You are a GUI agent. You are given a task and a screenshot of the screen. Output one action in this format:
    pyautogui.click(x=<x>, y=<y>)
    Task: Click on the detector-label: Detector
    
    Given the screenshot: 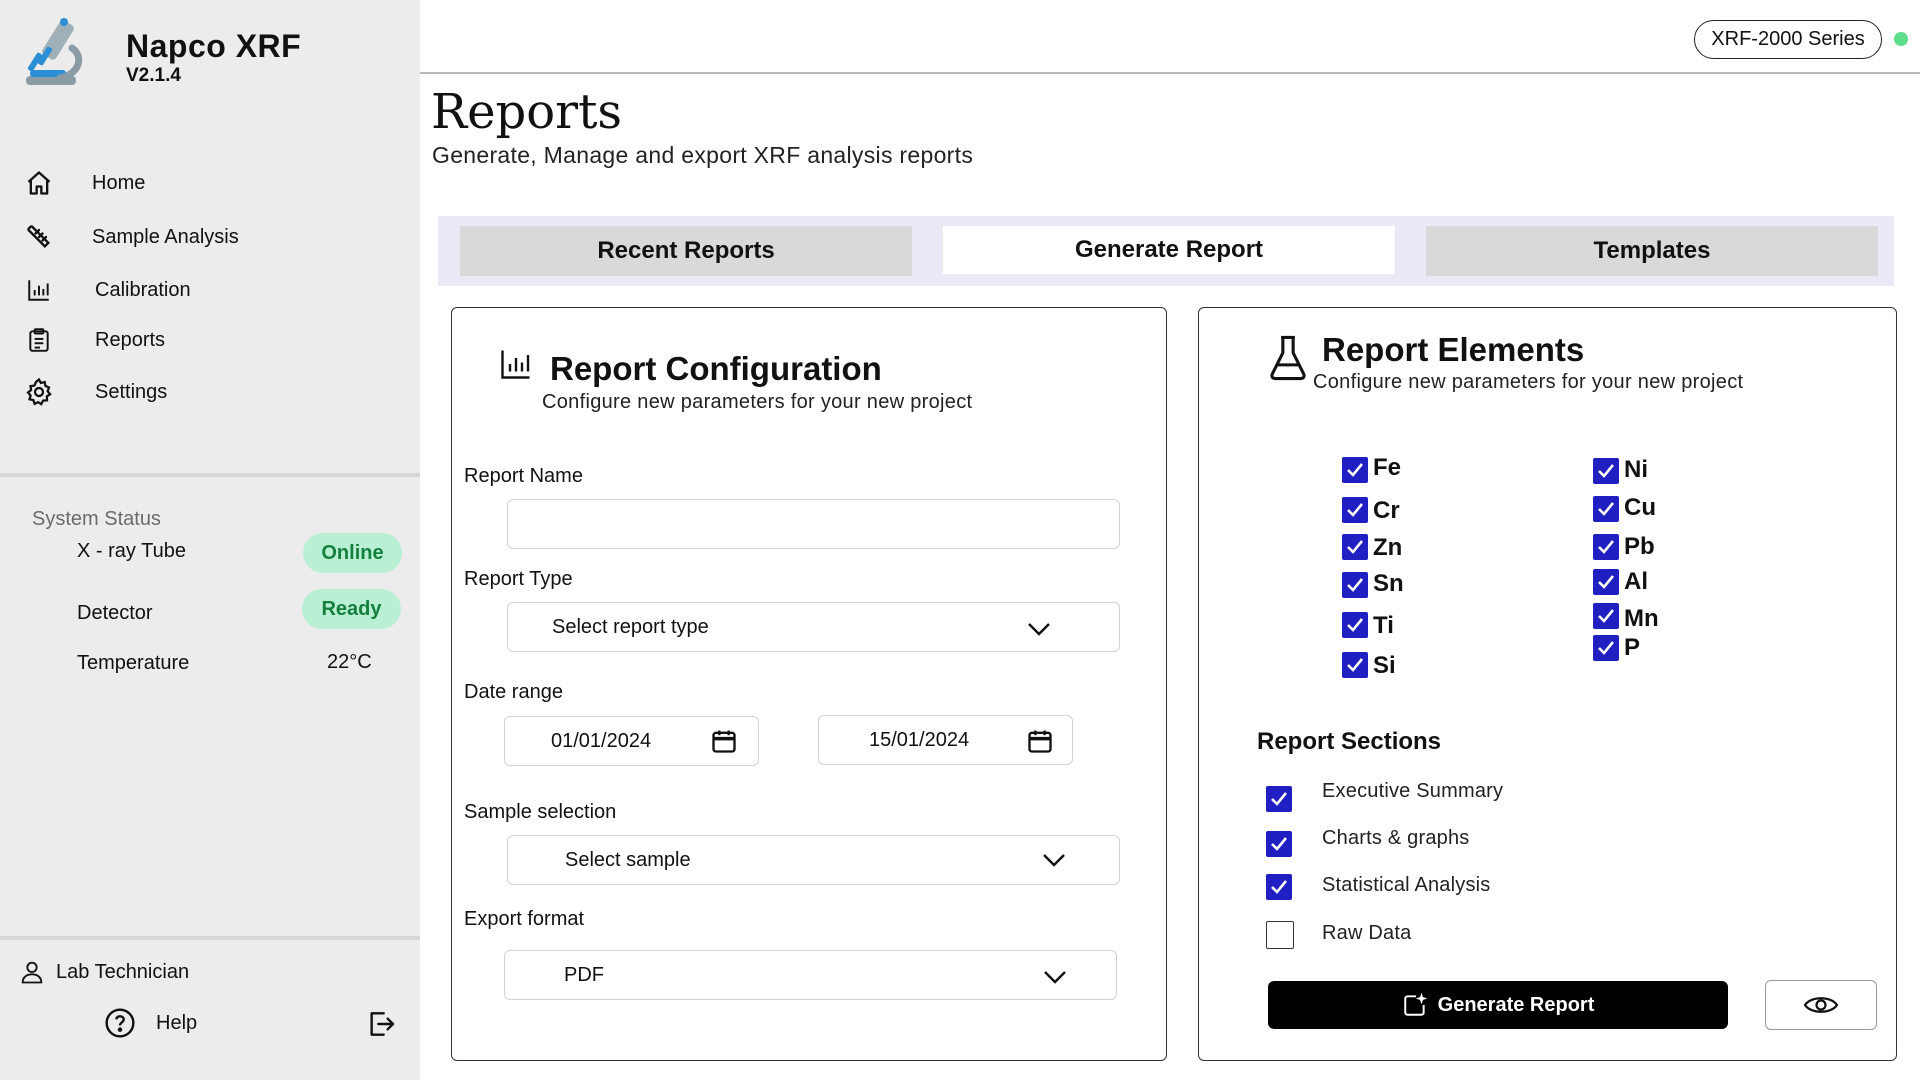 What is the action you would take?
    pyautogui.click(x=115, y=613)
    